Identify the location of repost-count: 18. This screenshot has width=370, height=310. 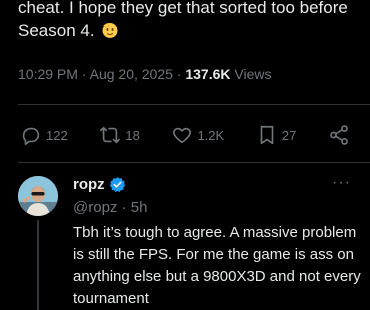
(132, 135).